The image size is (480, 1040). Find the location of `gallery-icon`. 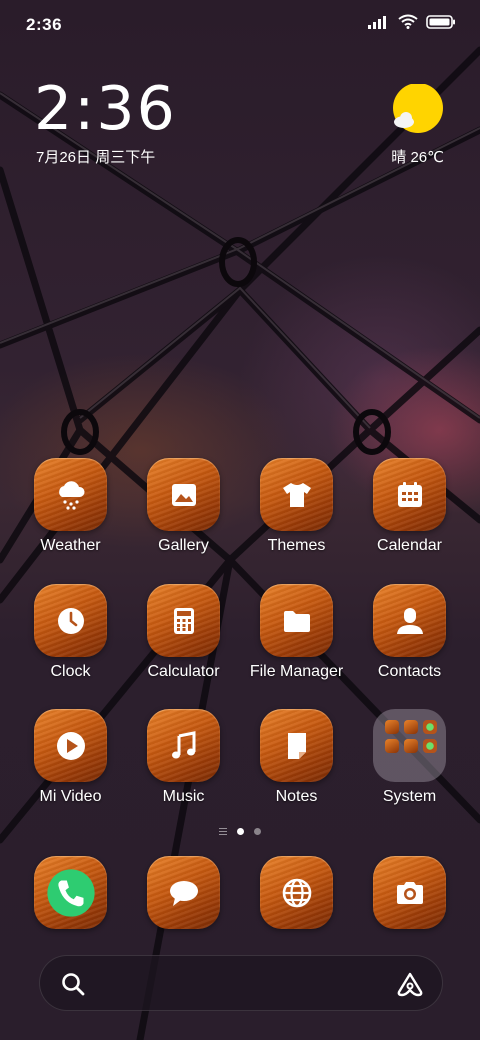

gallery-icon is located at coordinates (183, 494).